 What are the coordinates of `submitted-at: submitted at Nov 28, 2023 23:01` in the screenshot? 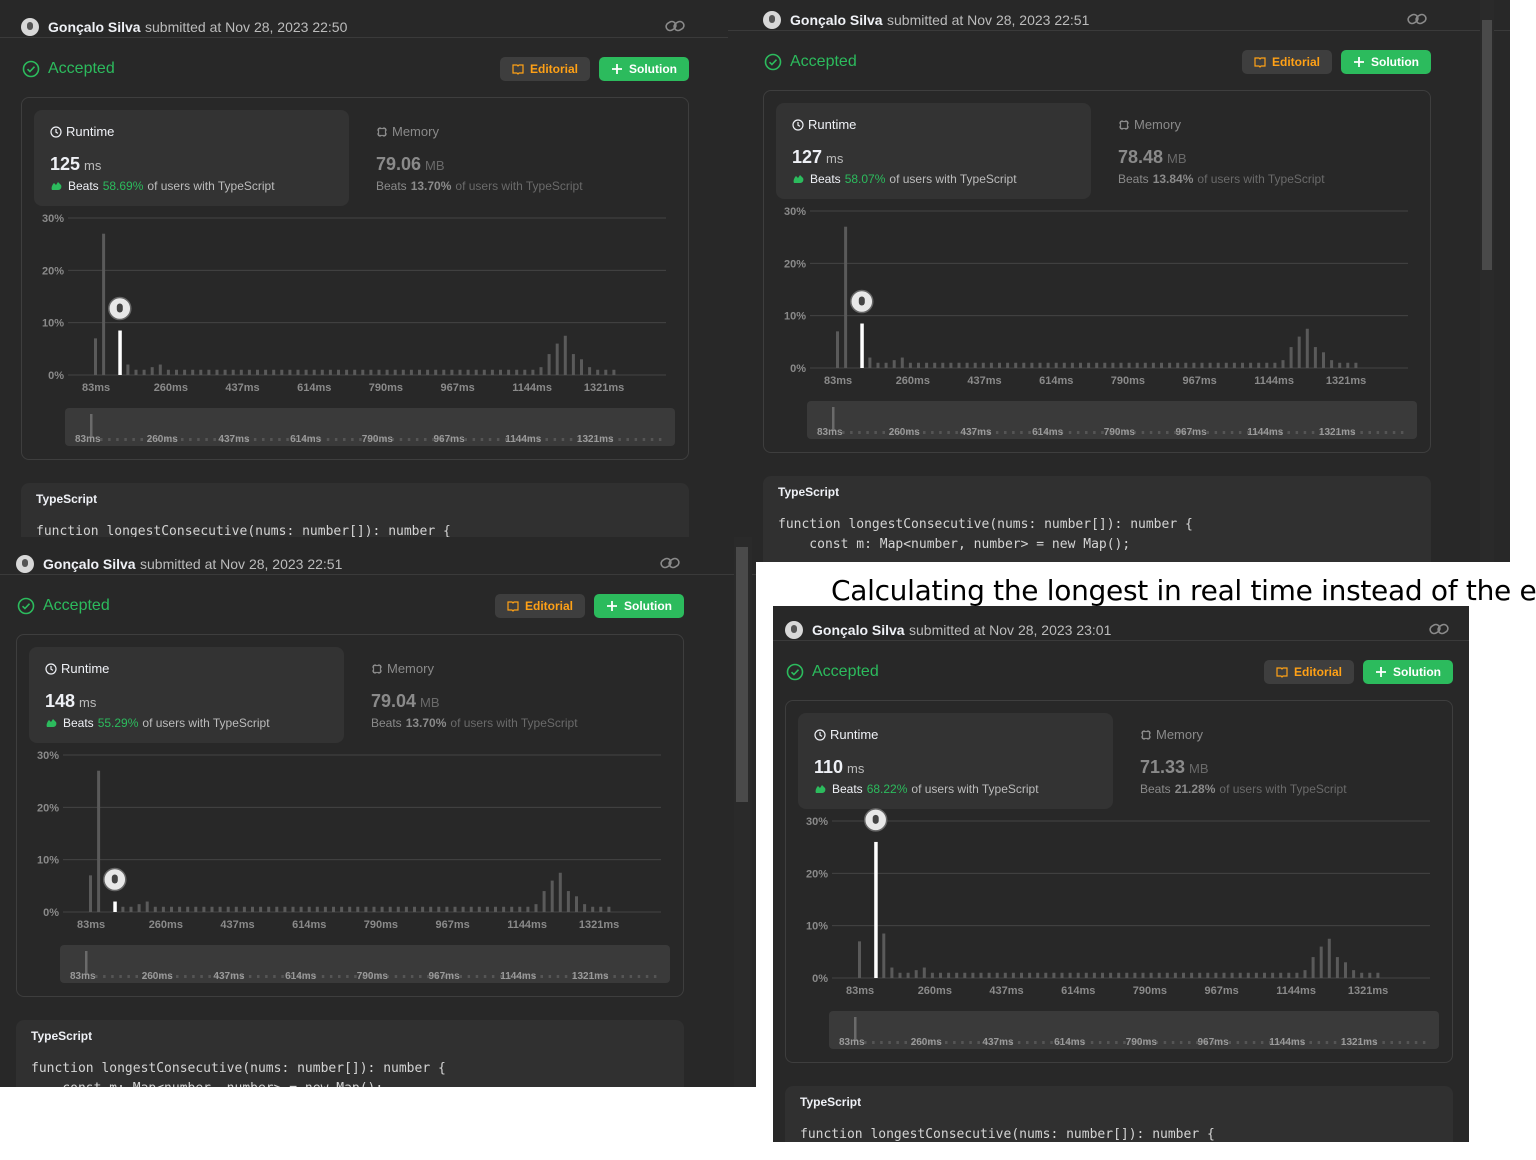 It's located at (1010, 630).